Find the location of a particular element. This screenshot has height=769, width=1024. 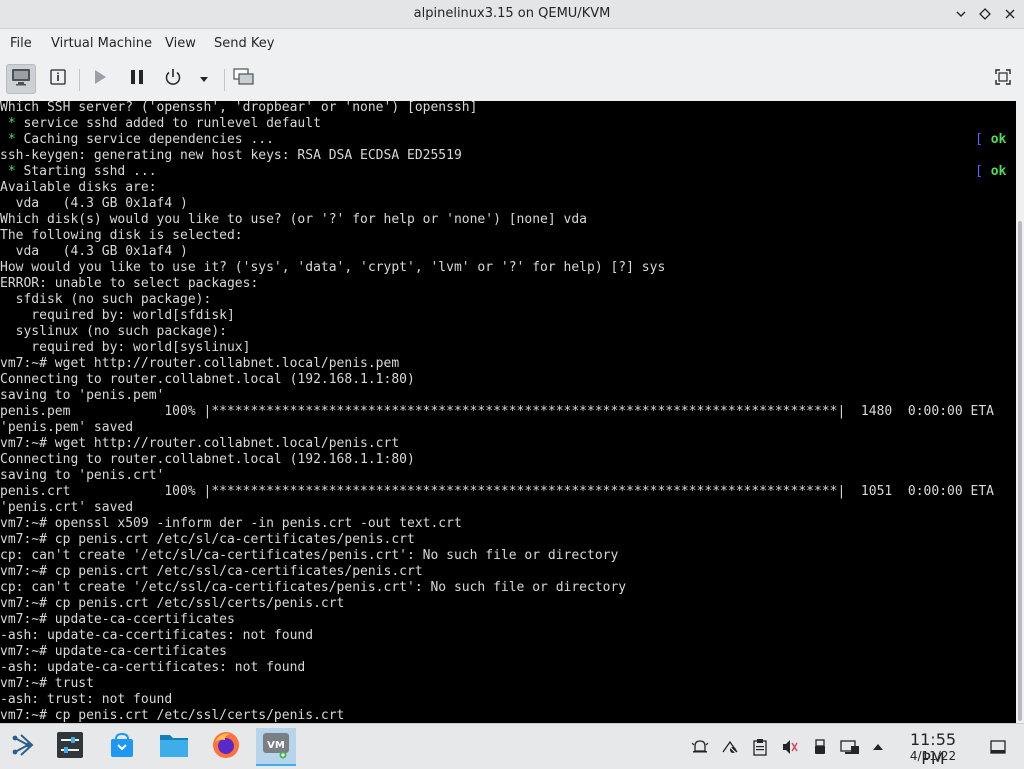

console-line: Available disks are: is located at coordinates (78, 187).